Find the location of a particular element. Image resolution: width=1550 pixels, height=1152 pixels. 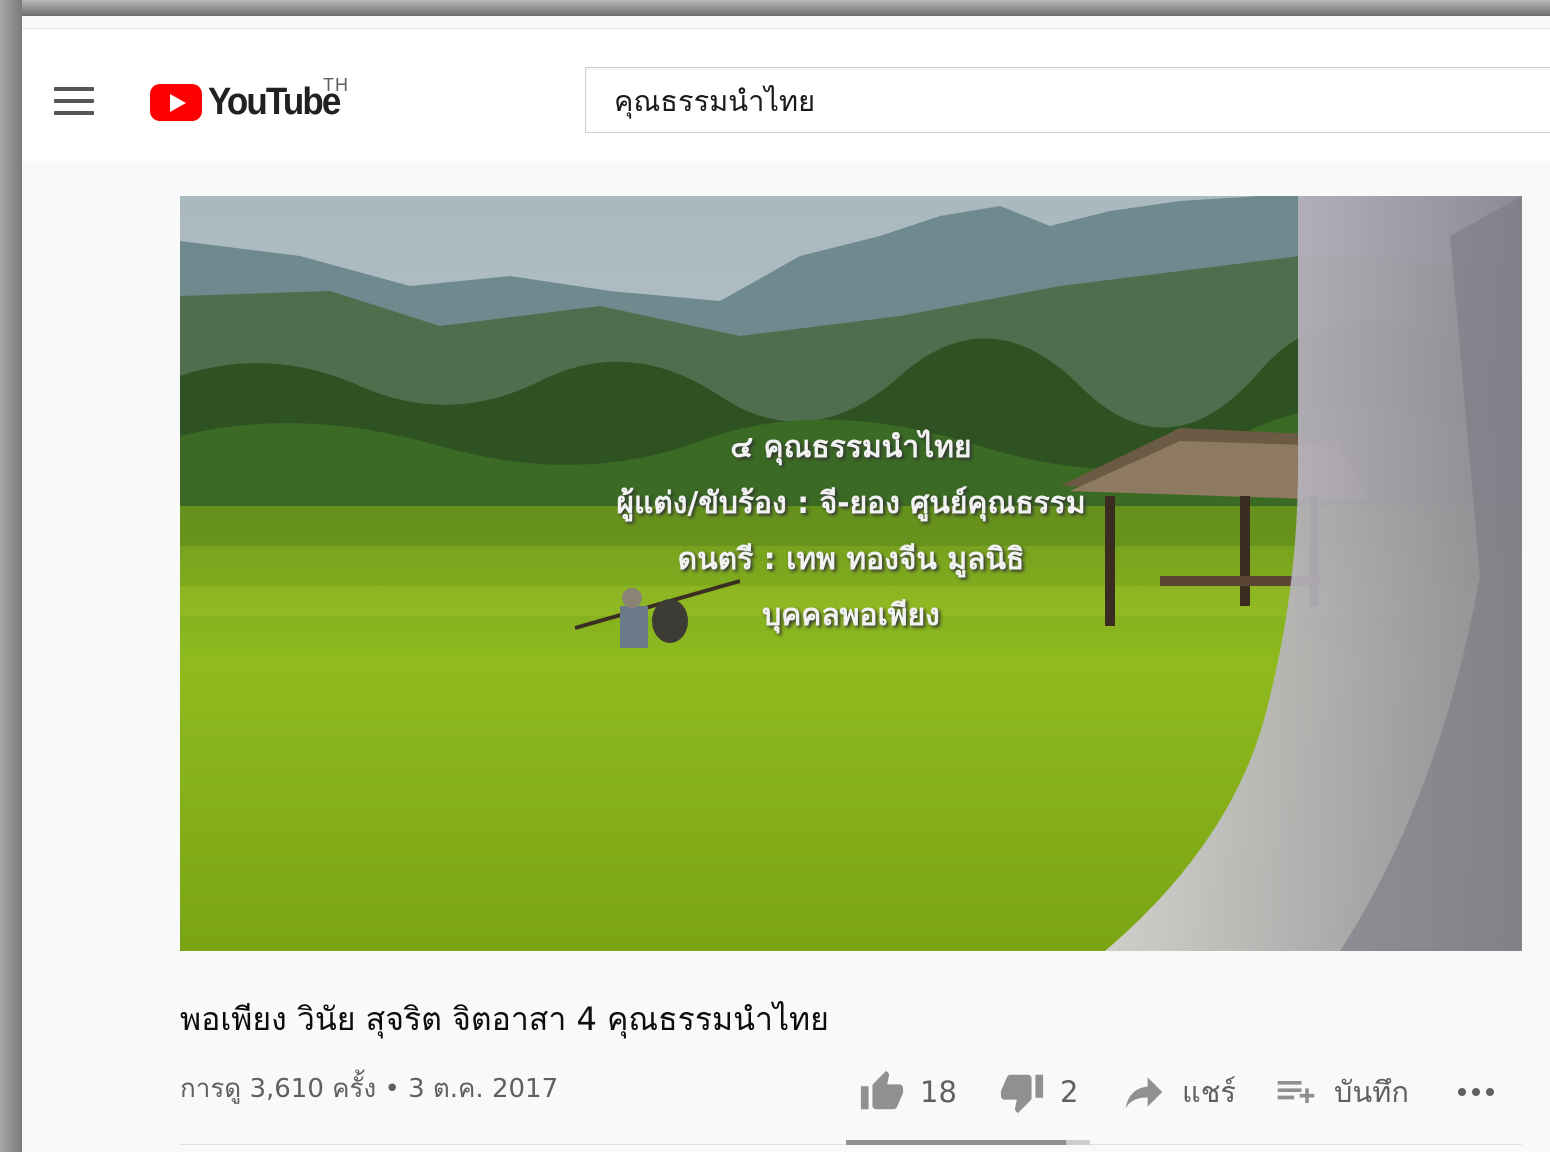

like-count: 18 is located at coordinates (938, 1092).